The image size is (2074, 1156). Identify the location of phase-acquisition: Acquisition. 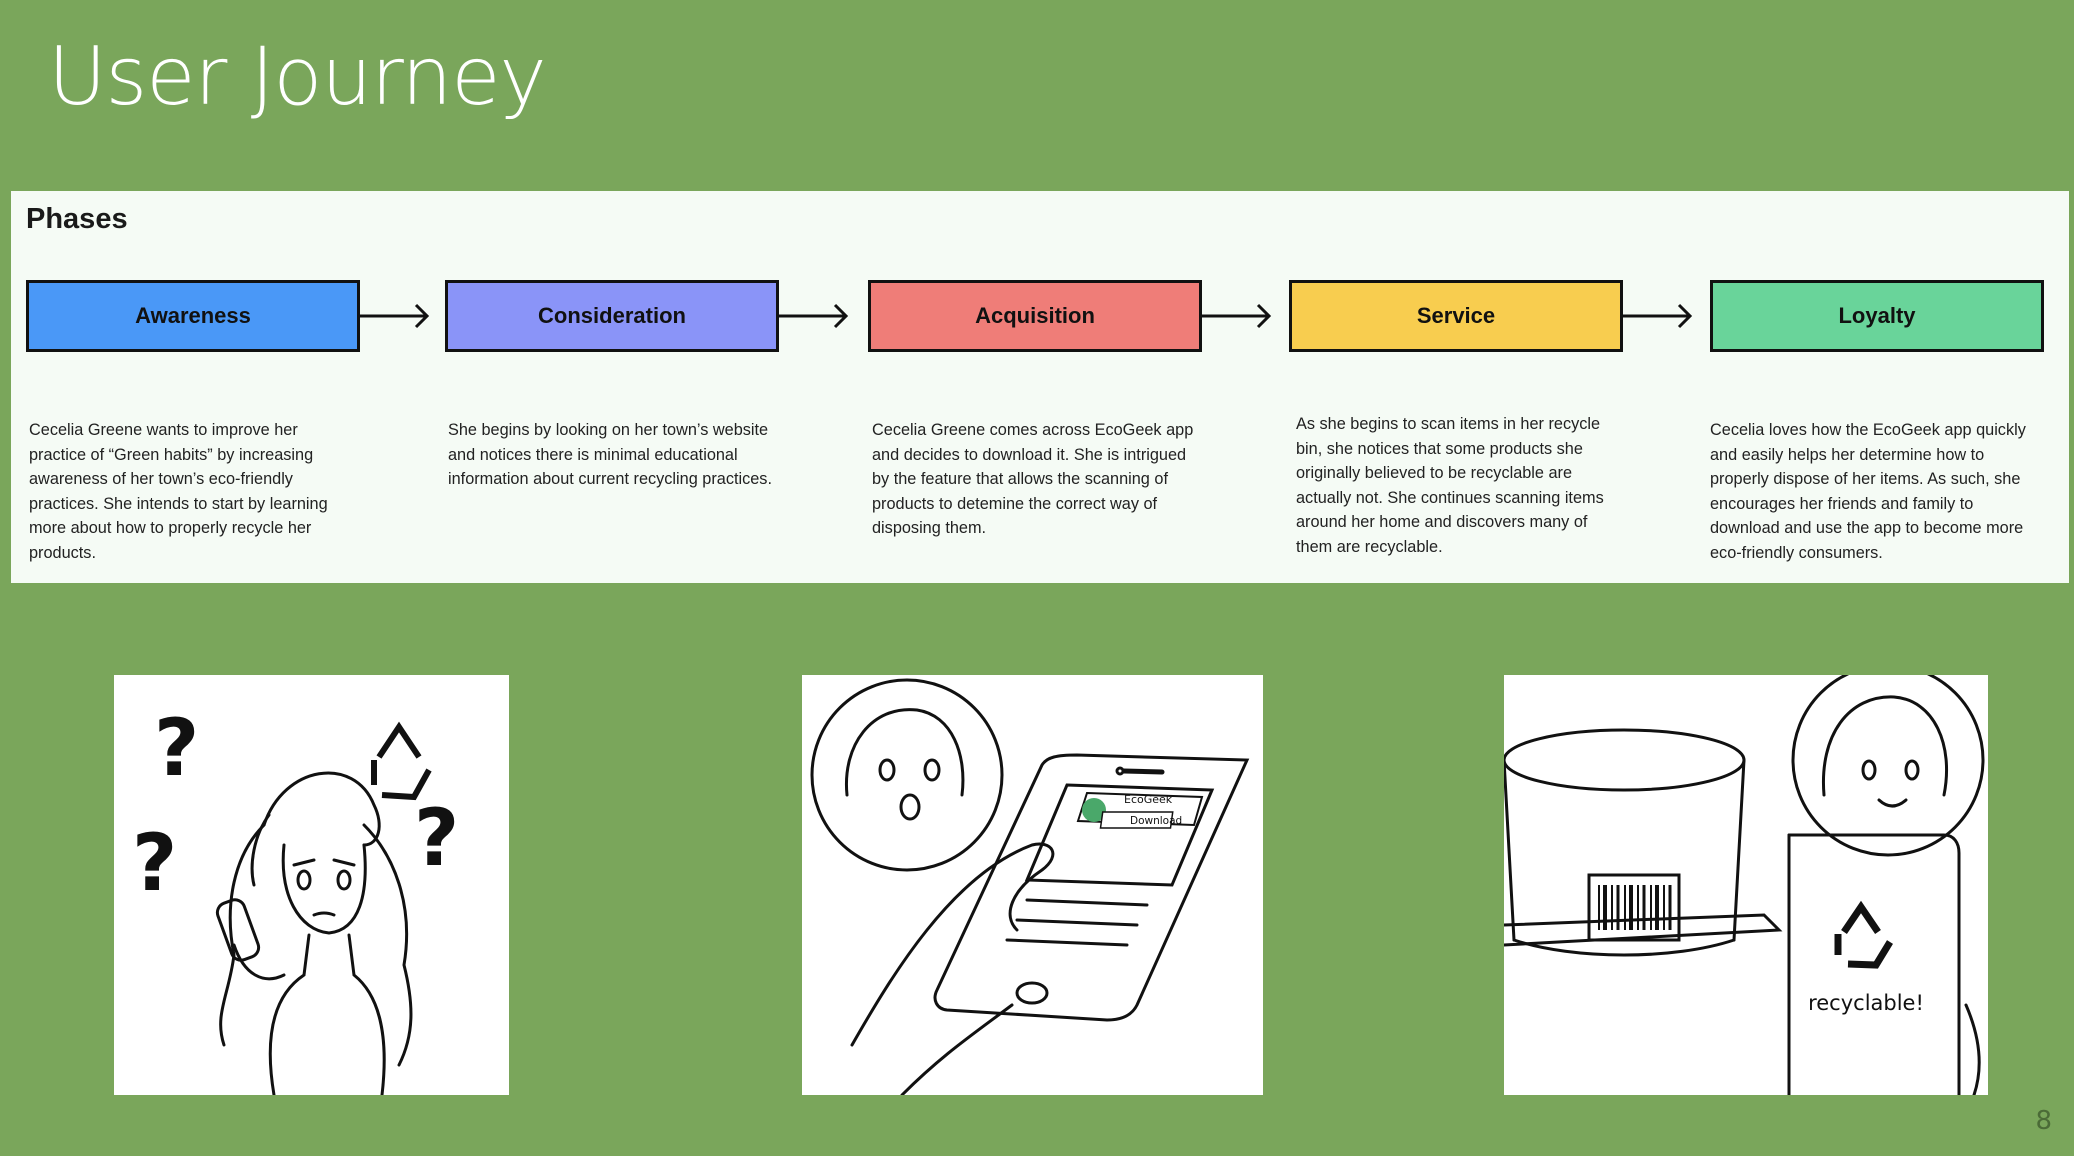
(1035, 316).